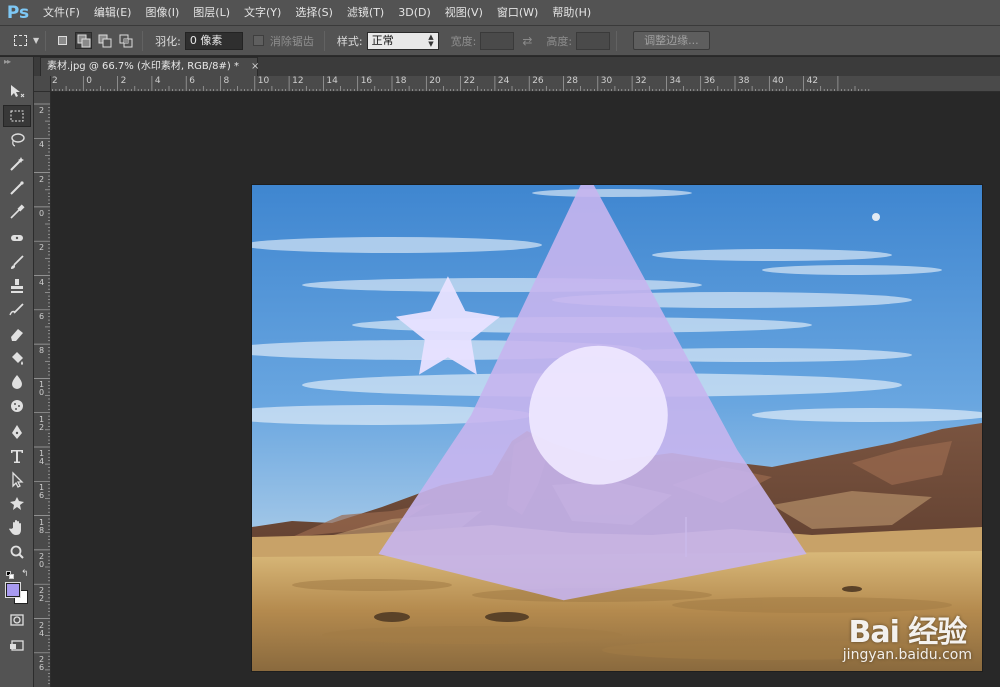  What do you see at coordinates (16, 63) in the screenshot?
I see `panel-collapse-grip: ▸▸` at bounding box center [16, 63].